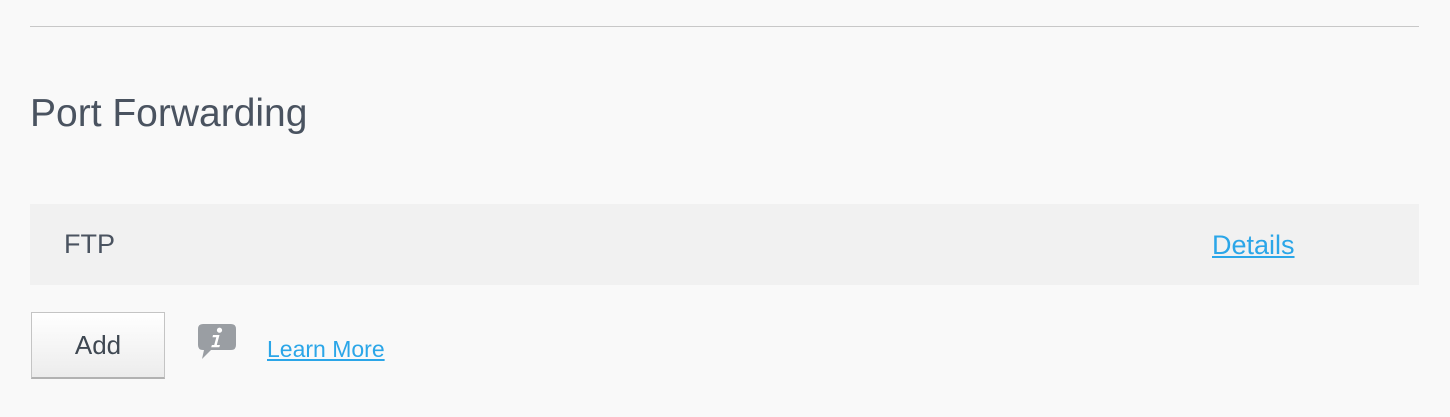 The height and width of the screenshot is (417, 1450). I want to click on info-icon, so click(217, 342).